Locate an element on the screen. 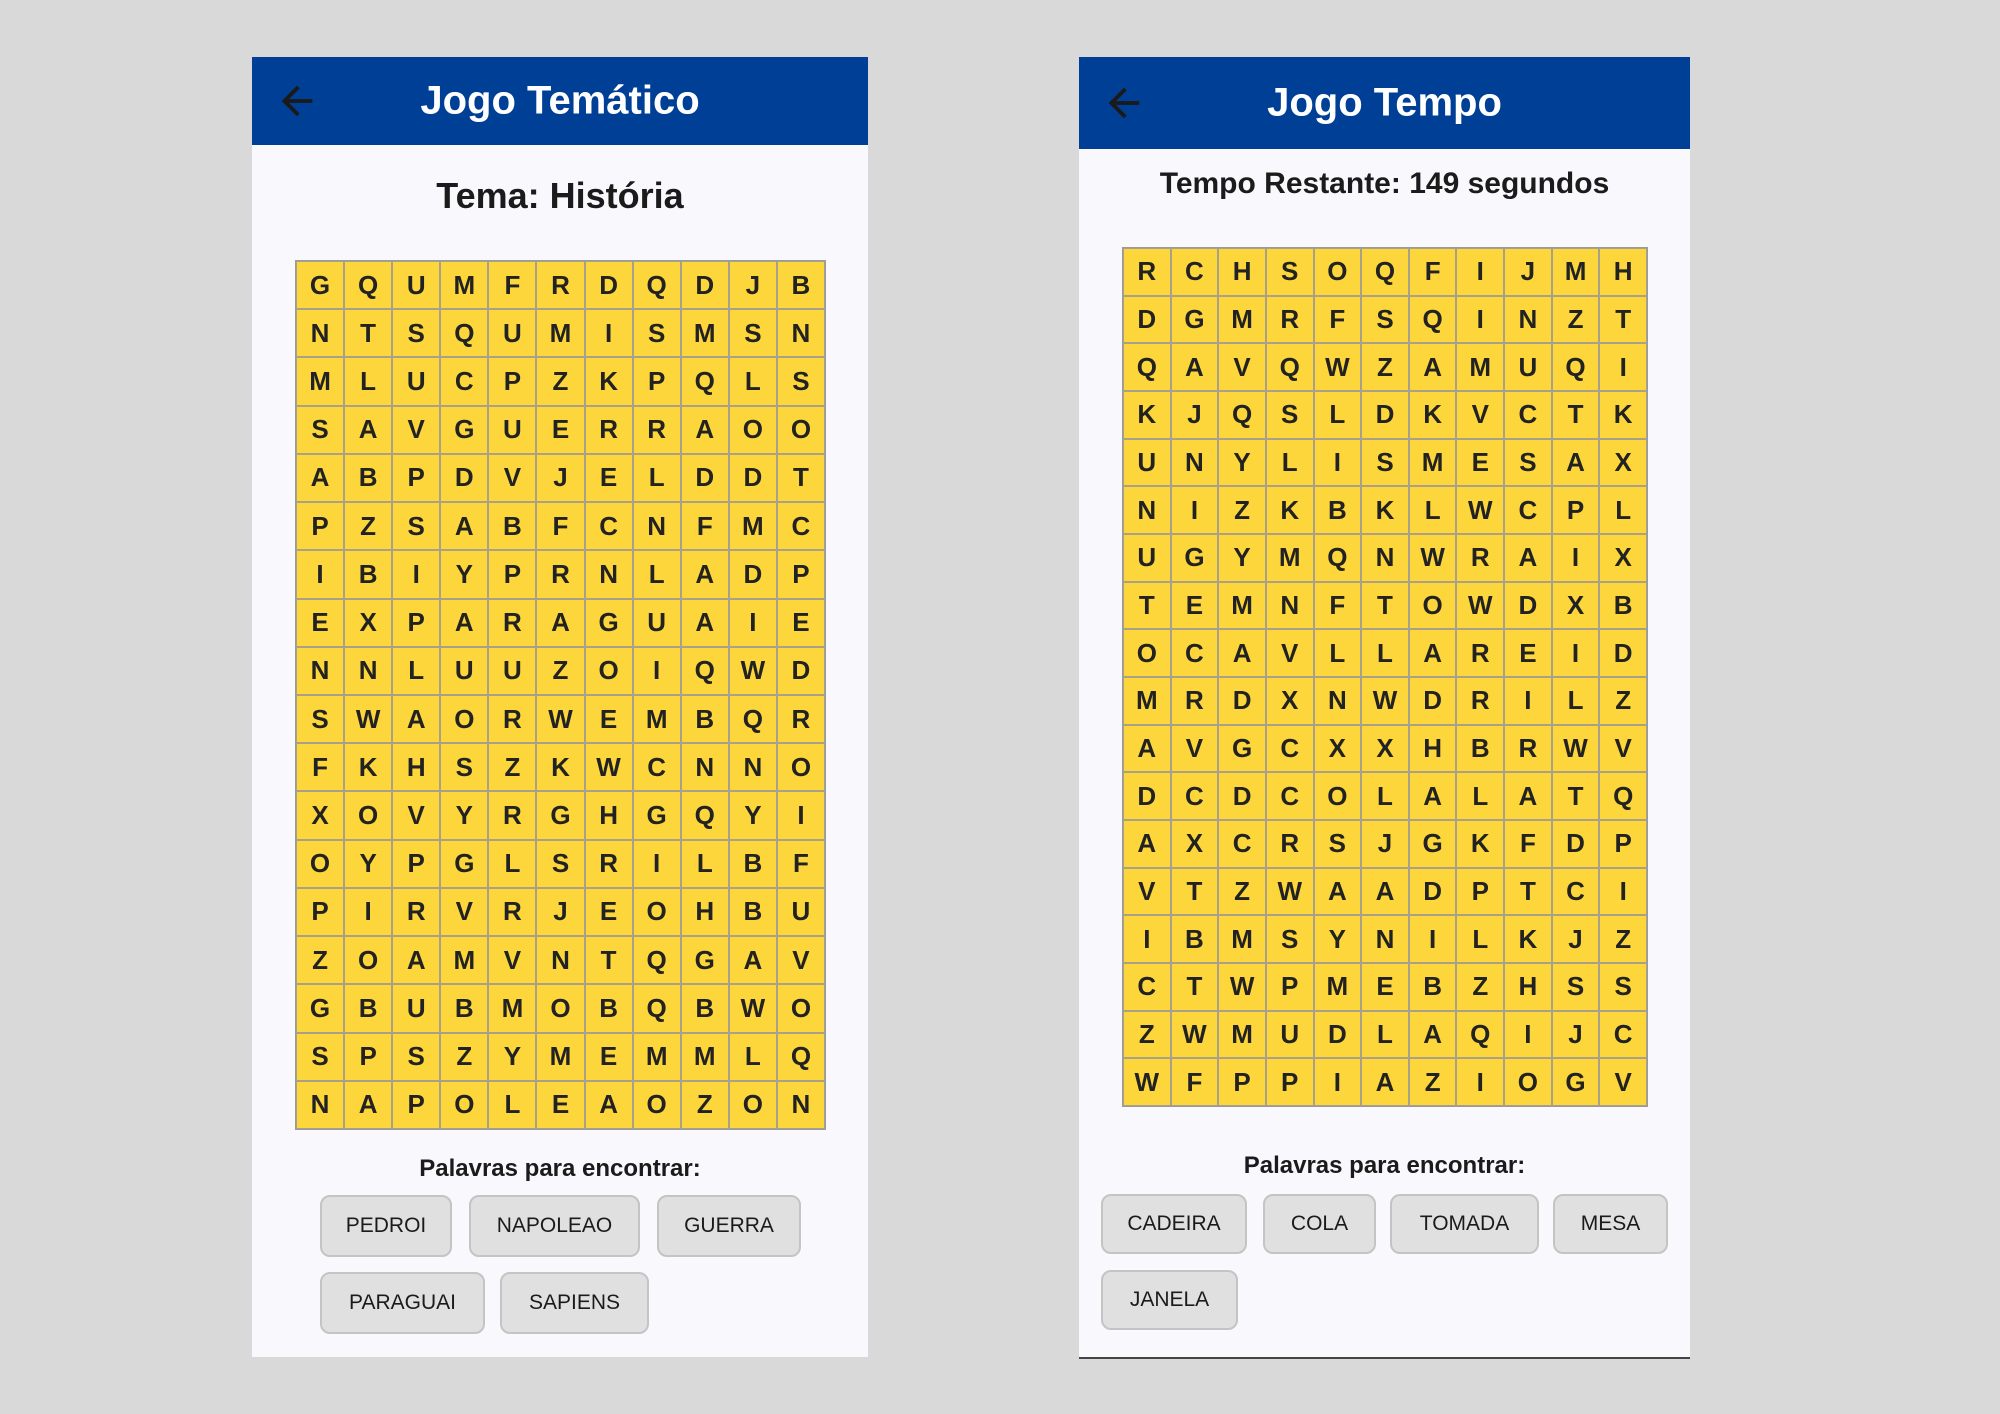 The image size is (2000, 1414). letter-cell: X is located at coordinates (1623, 462).